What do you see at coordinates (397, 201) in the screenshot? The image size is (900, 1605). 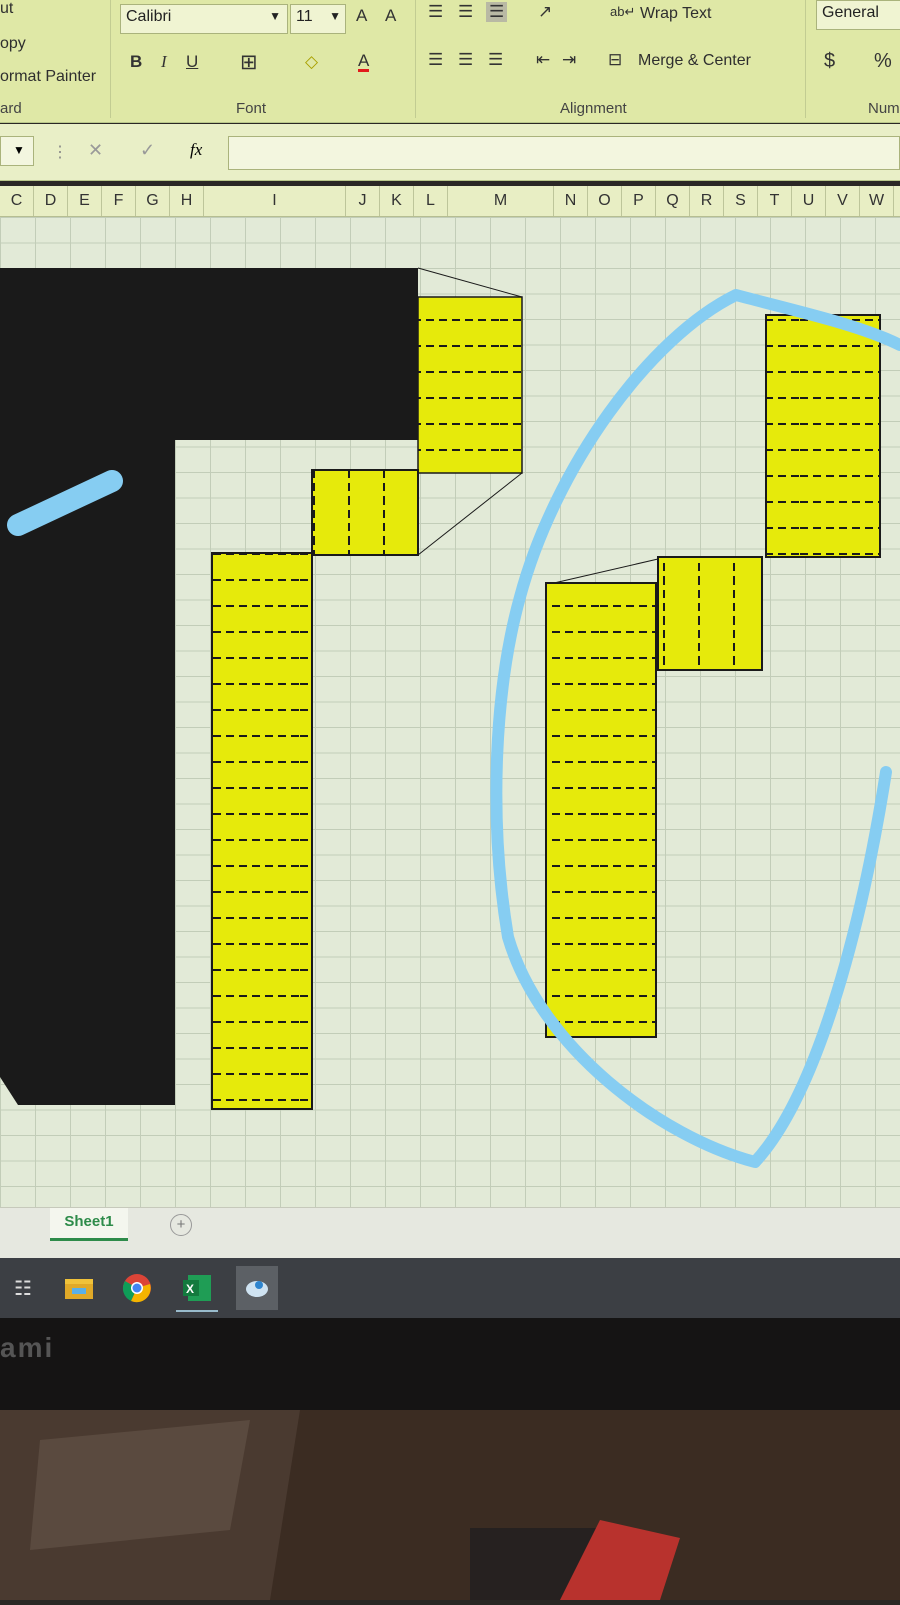 I see `column-header-k: K` at bounding box center [397, 201].